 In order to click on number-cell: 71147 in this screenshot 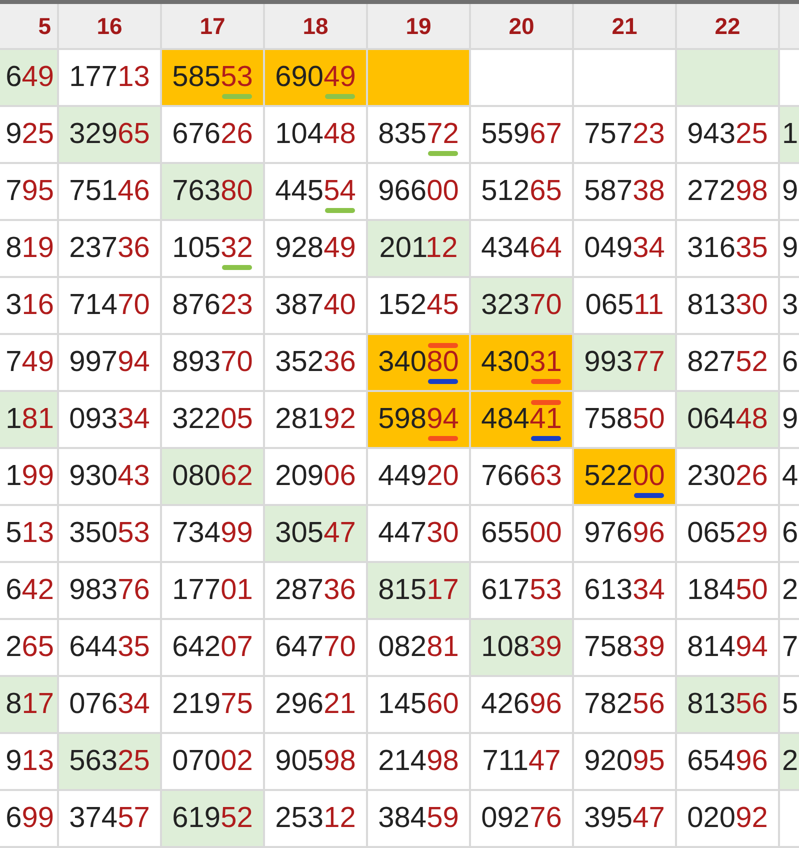, I will do `click(521, 761)`.